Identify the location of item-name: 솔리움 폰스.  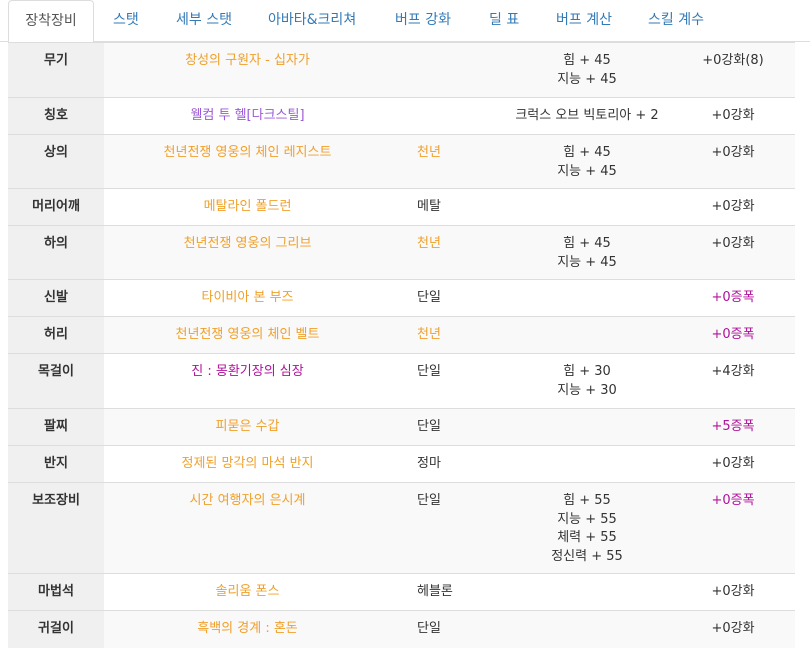
(247, 592).